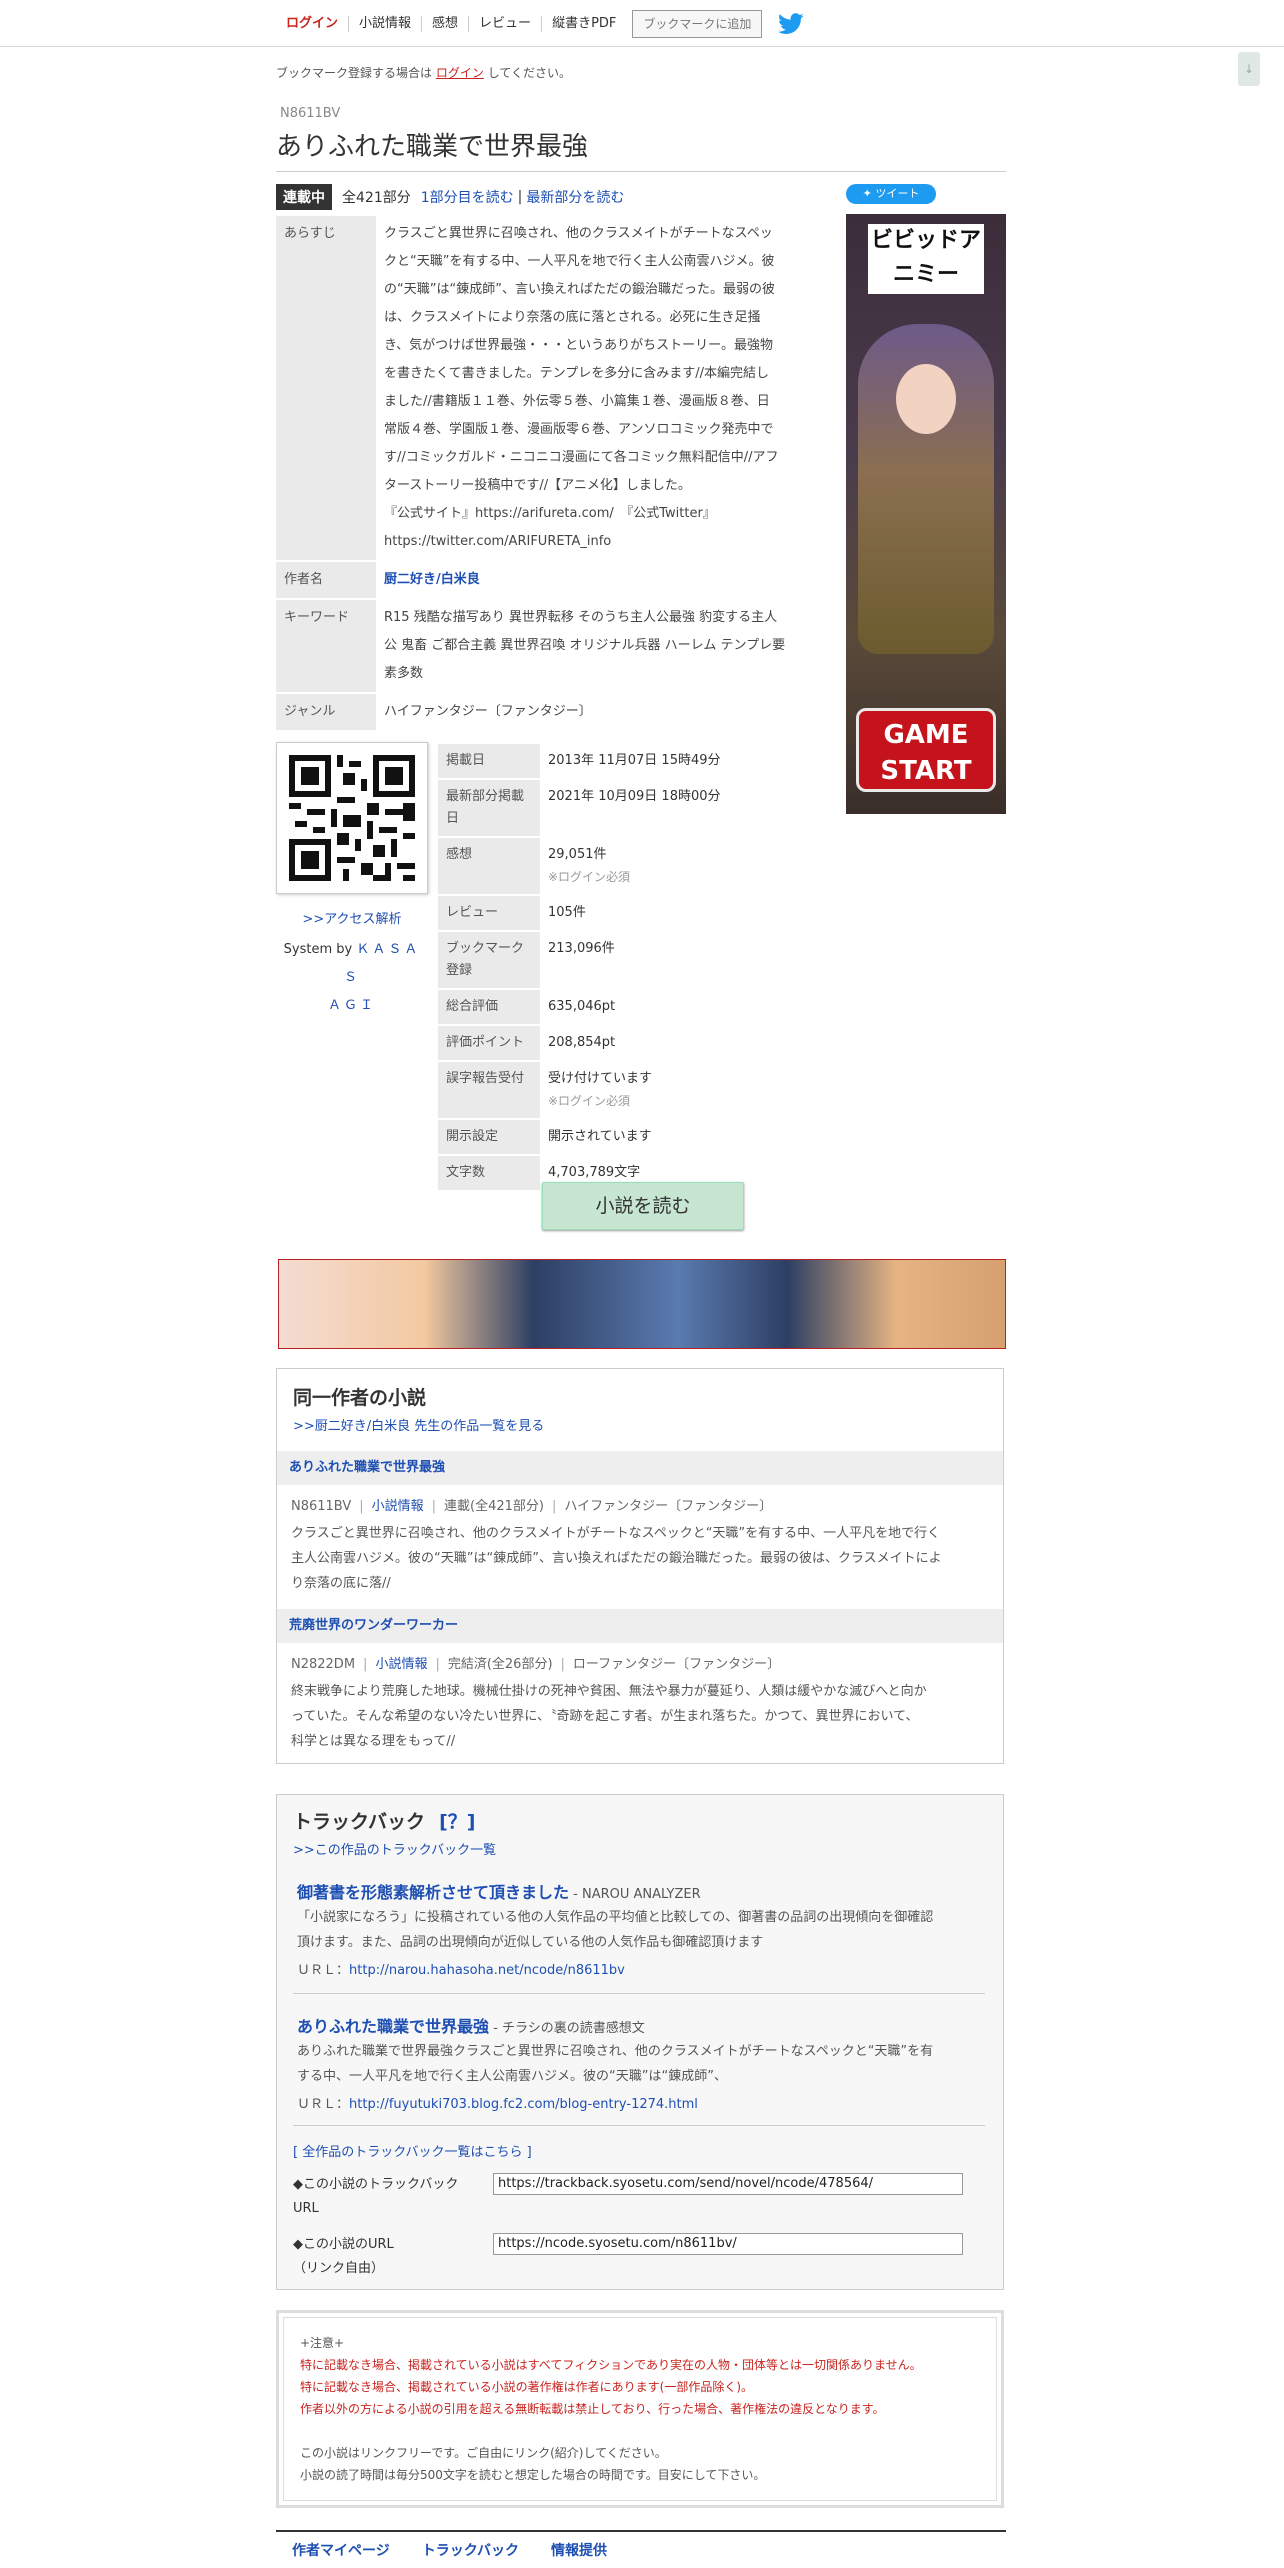 Image resolution: width=1284 pixels, height=2568 pixels. Describe the element at coordinates (352, 818) in the screenshot. I see `qr-code-icon` at that location.